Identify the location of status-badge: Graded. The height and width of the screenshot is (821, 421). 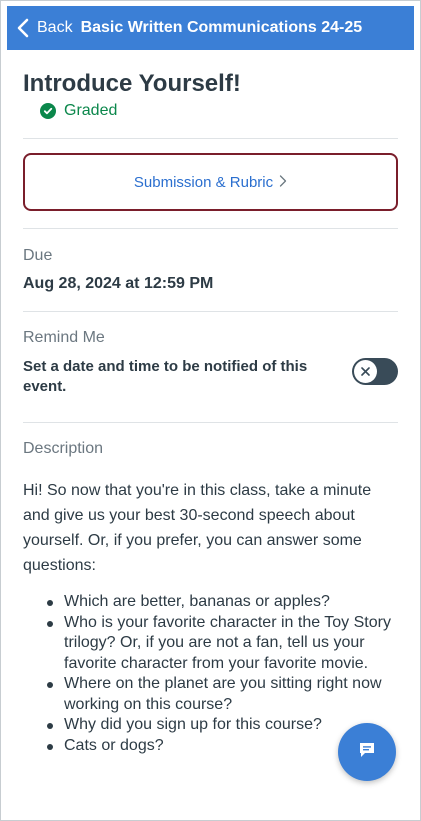
(78, 111).